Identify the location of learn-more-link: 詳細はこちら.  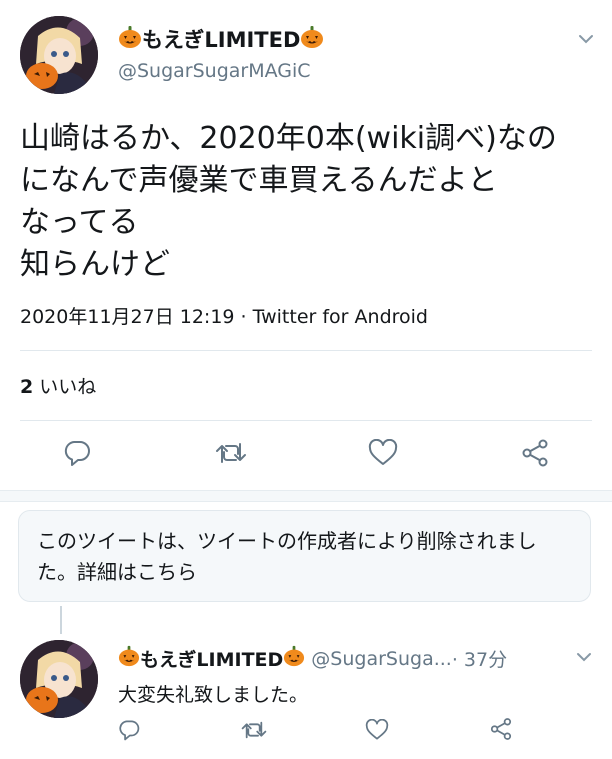
(137, 572).